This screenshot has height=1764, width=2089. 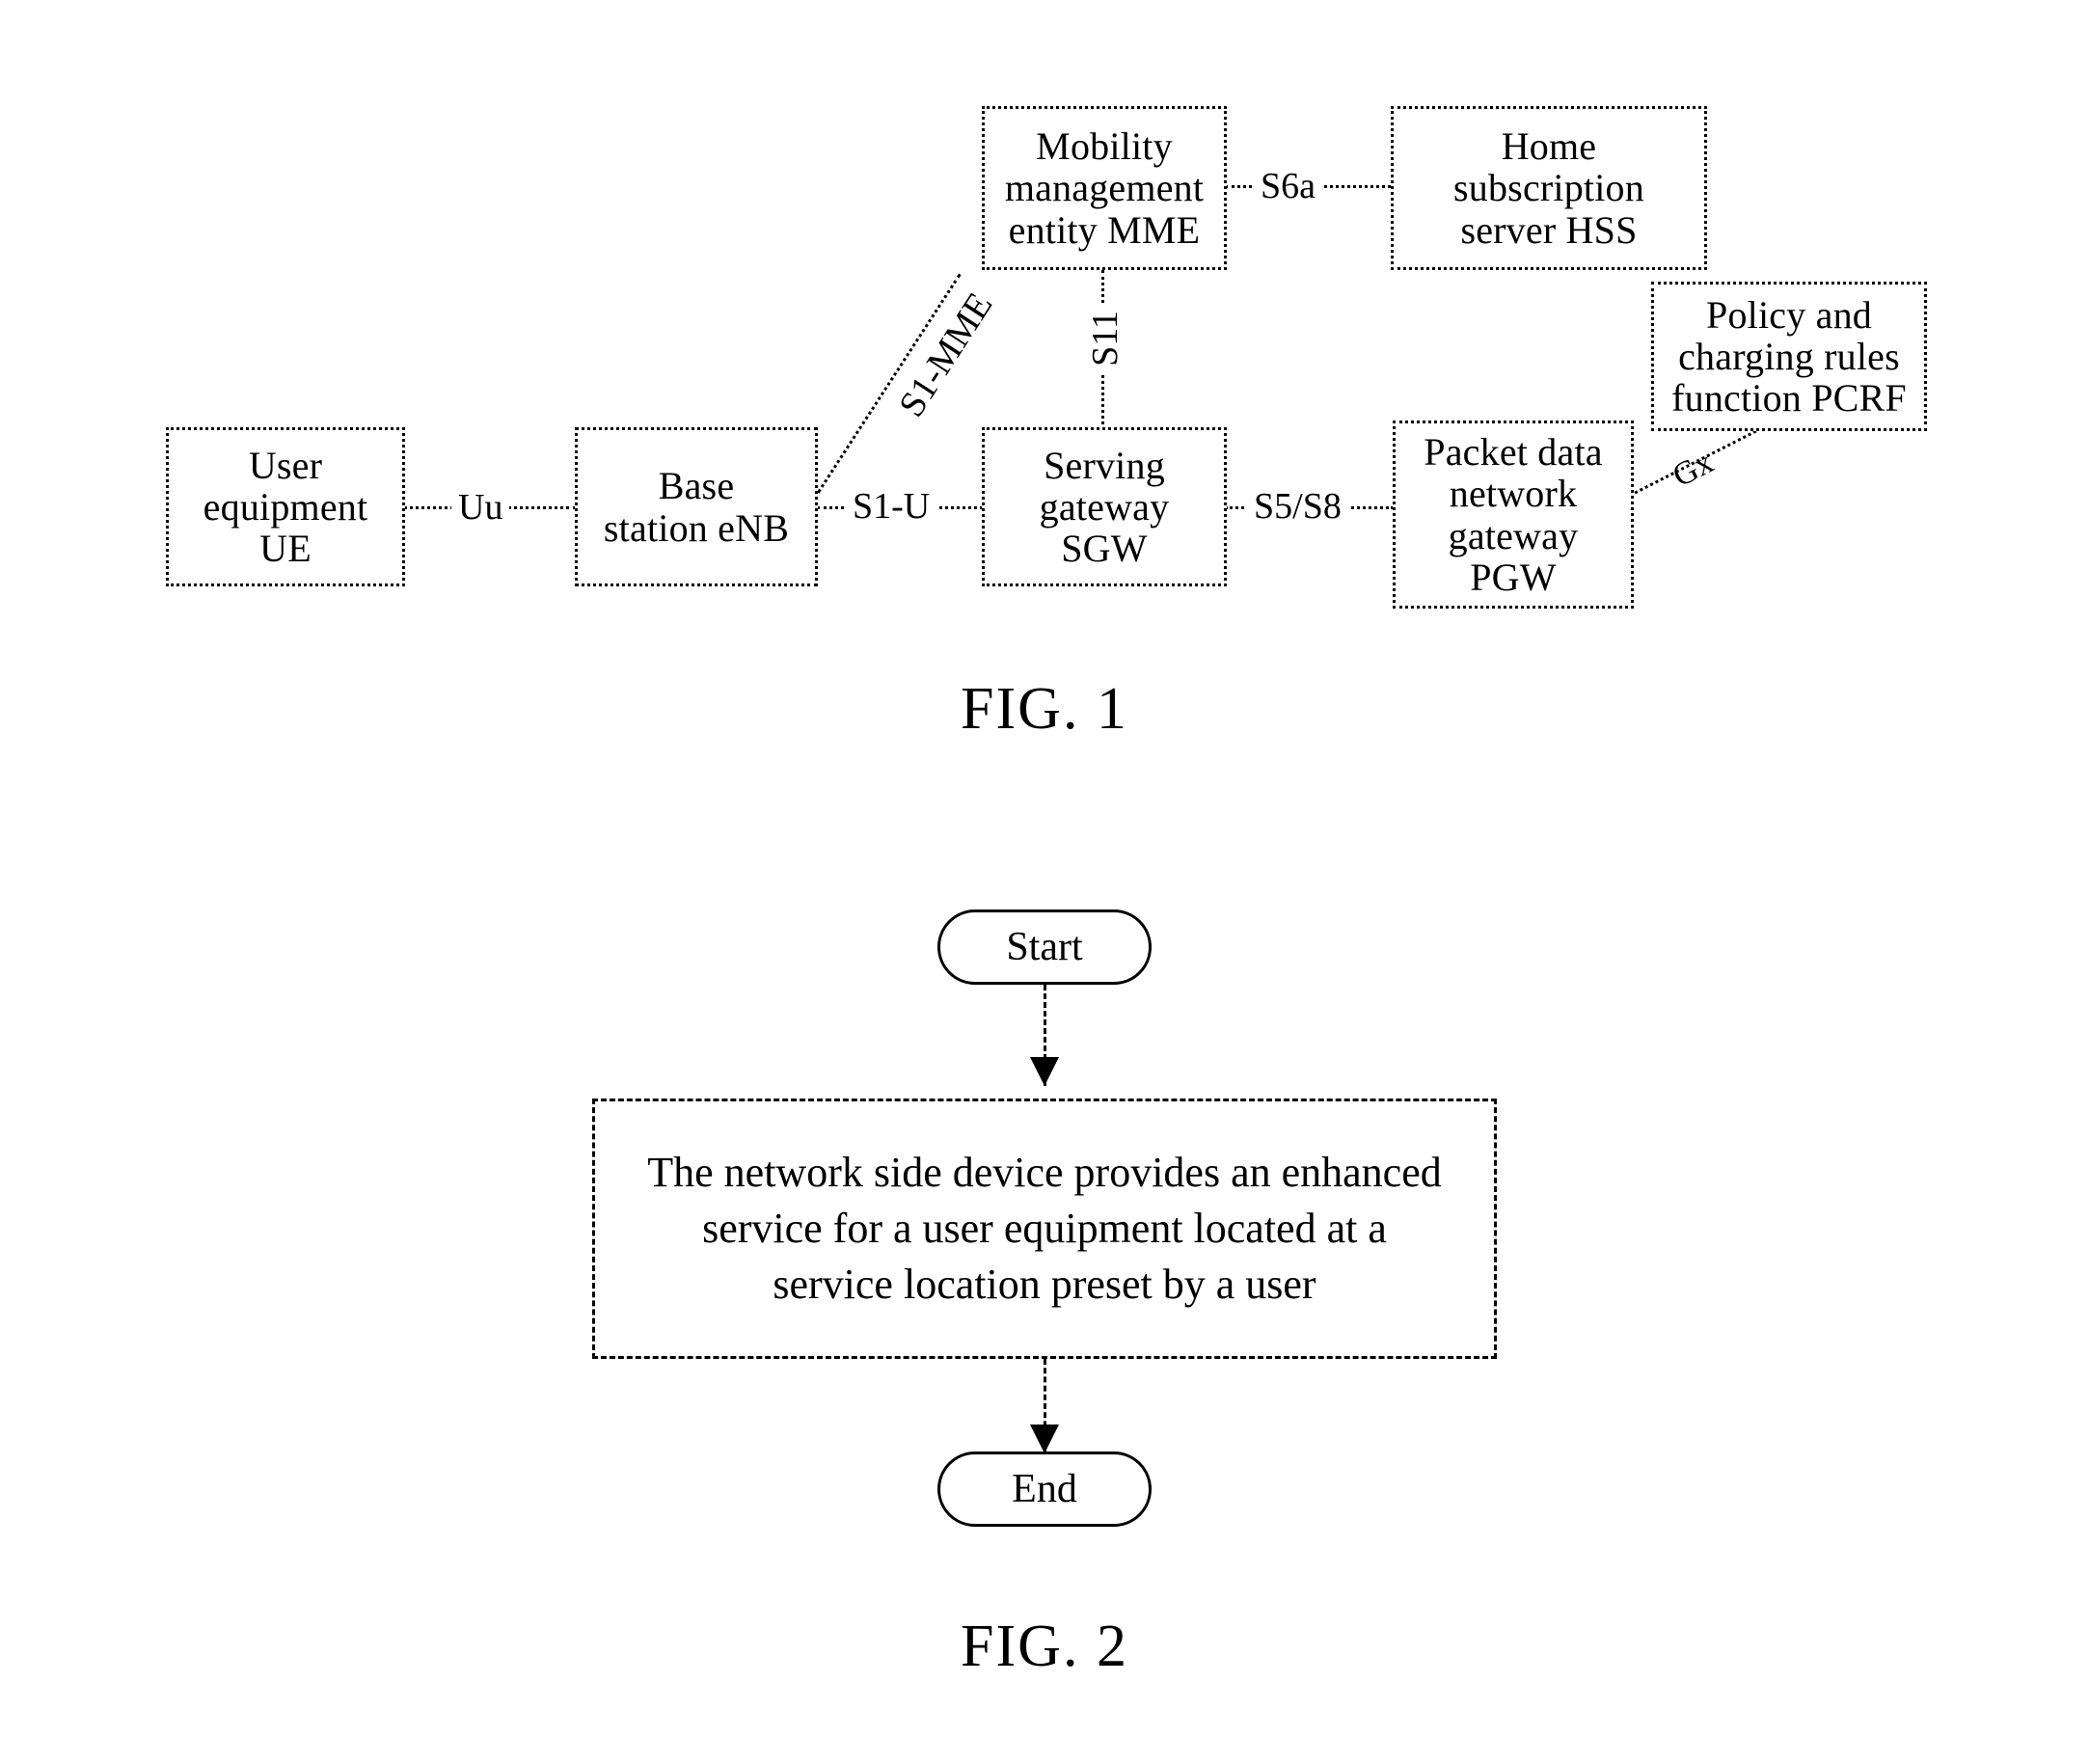 I want to click on node-serving-gateway-sgw: Serving gateway SGW, so click(x=1104, y=506).